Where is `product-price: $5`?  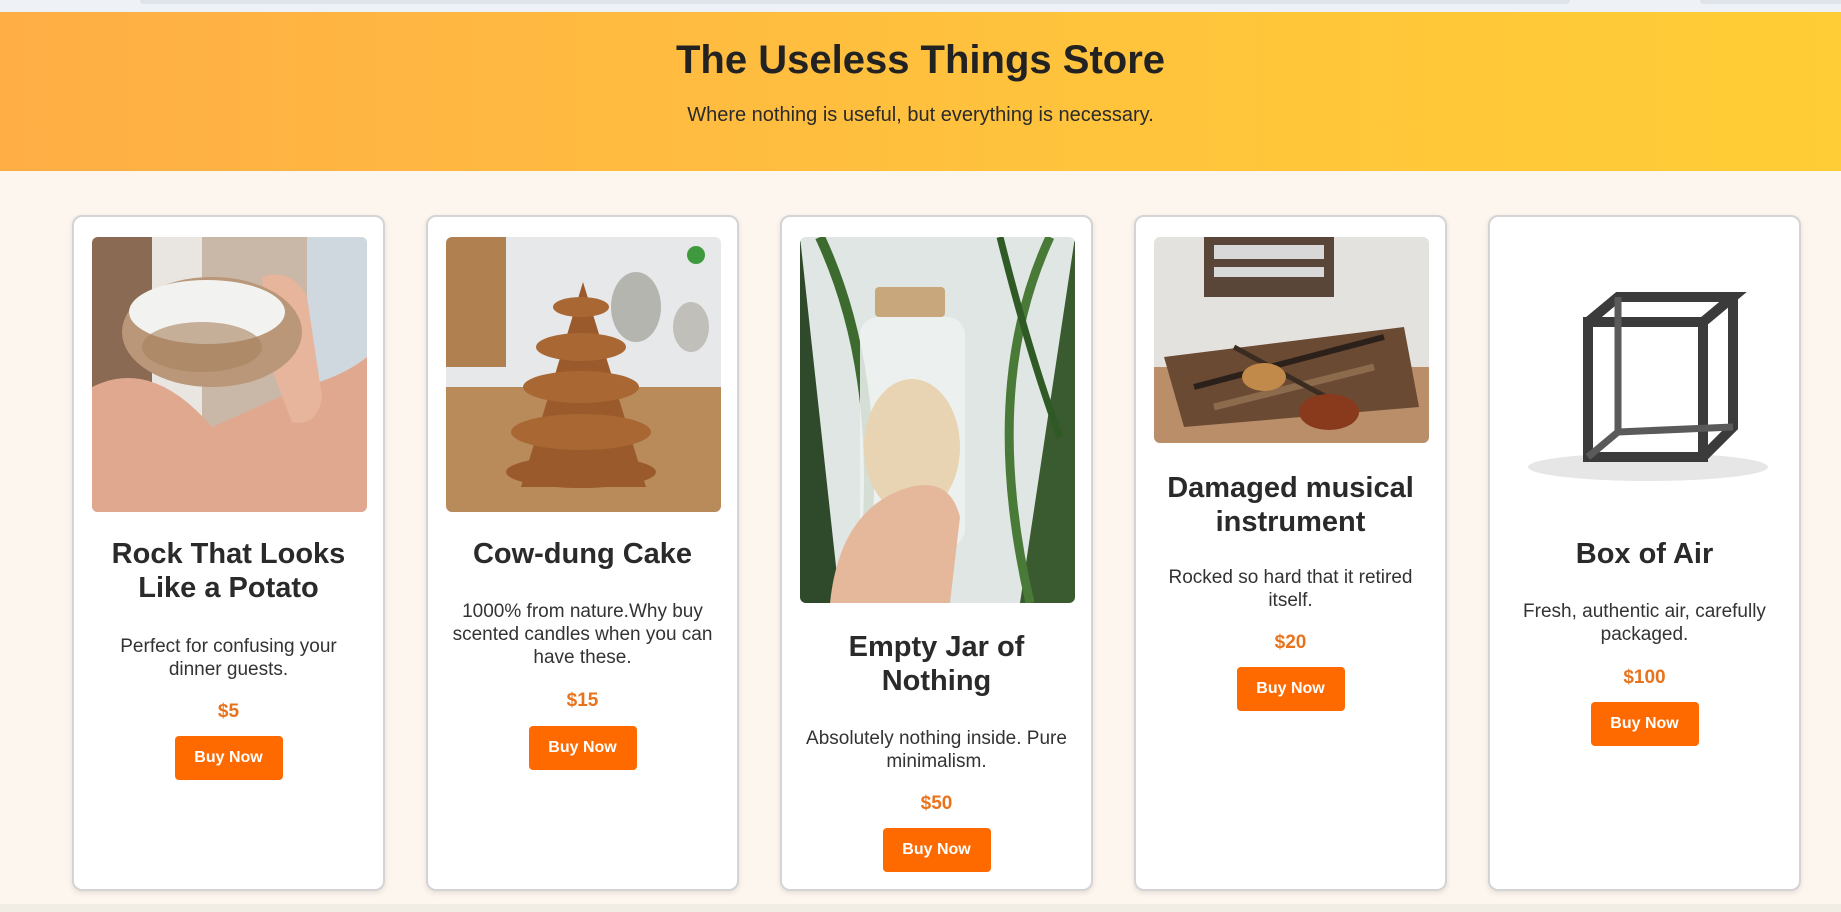 product-price: $5 is located at coordinates (228, 711).